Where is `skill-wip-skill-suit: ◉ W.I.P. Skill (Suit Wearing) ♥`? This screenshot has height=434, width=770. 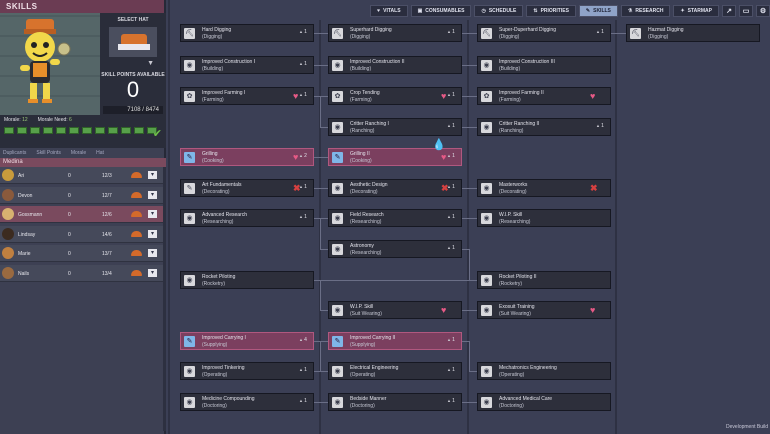 skill-wip-skill-suit: ◉ W.I.P. Skill (Suit Wearing) ♥ is located at coordinates (395, 310).